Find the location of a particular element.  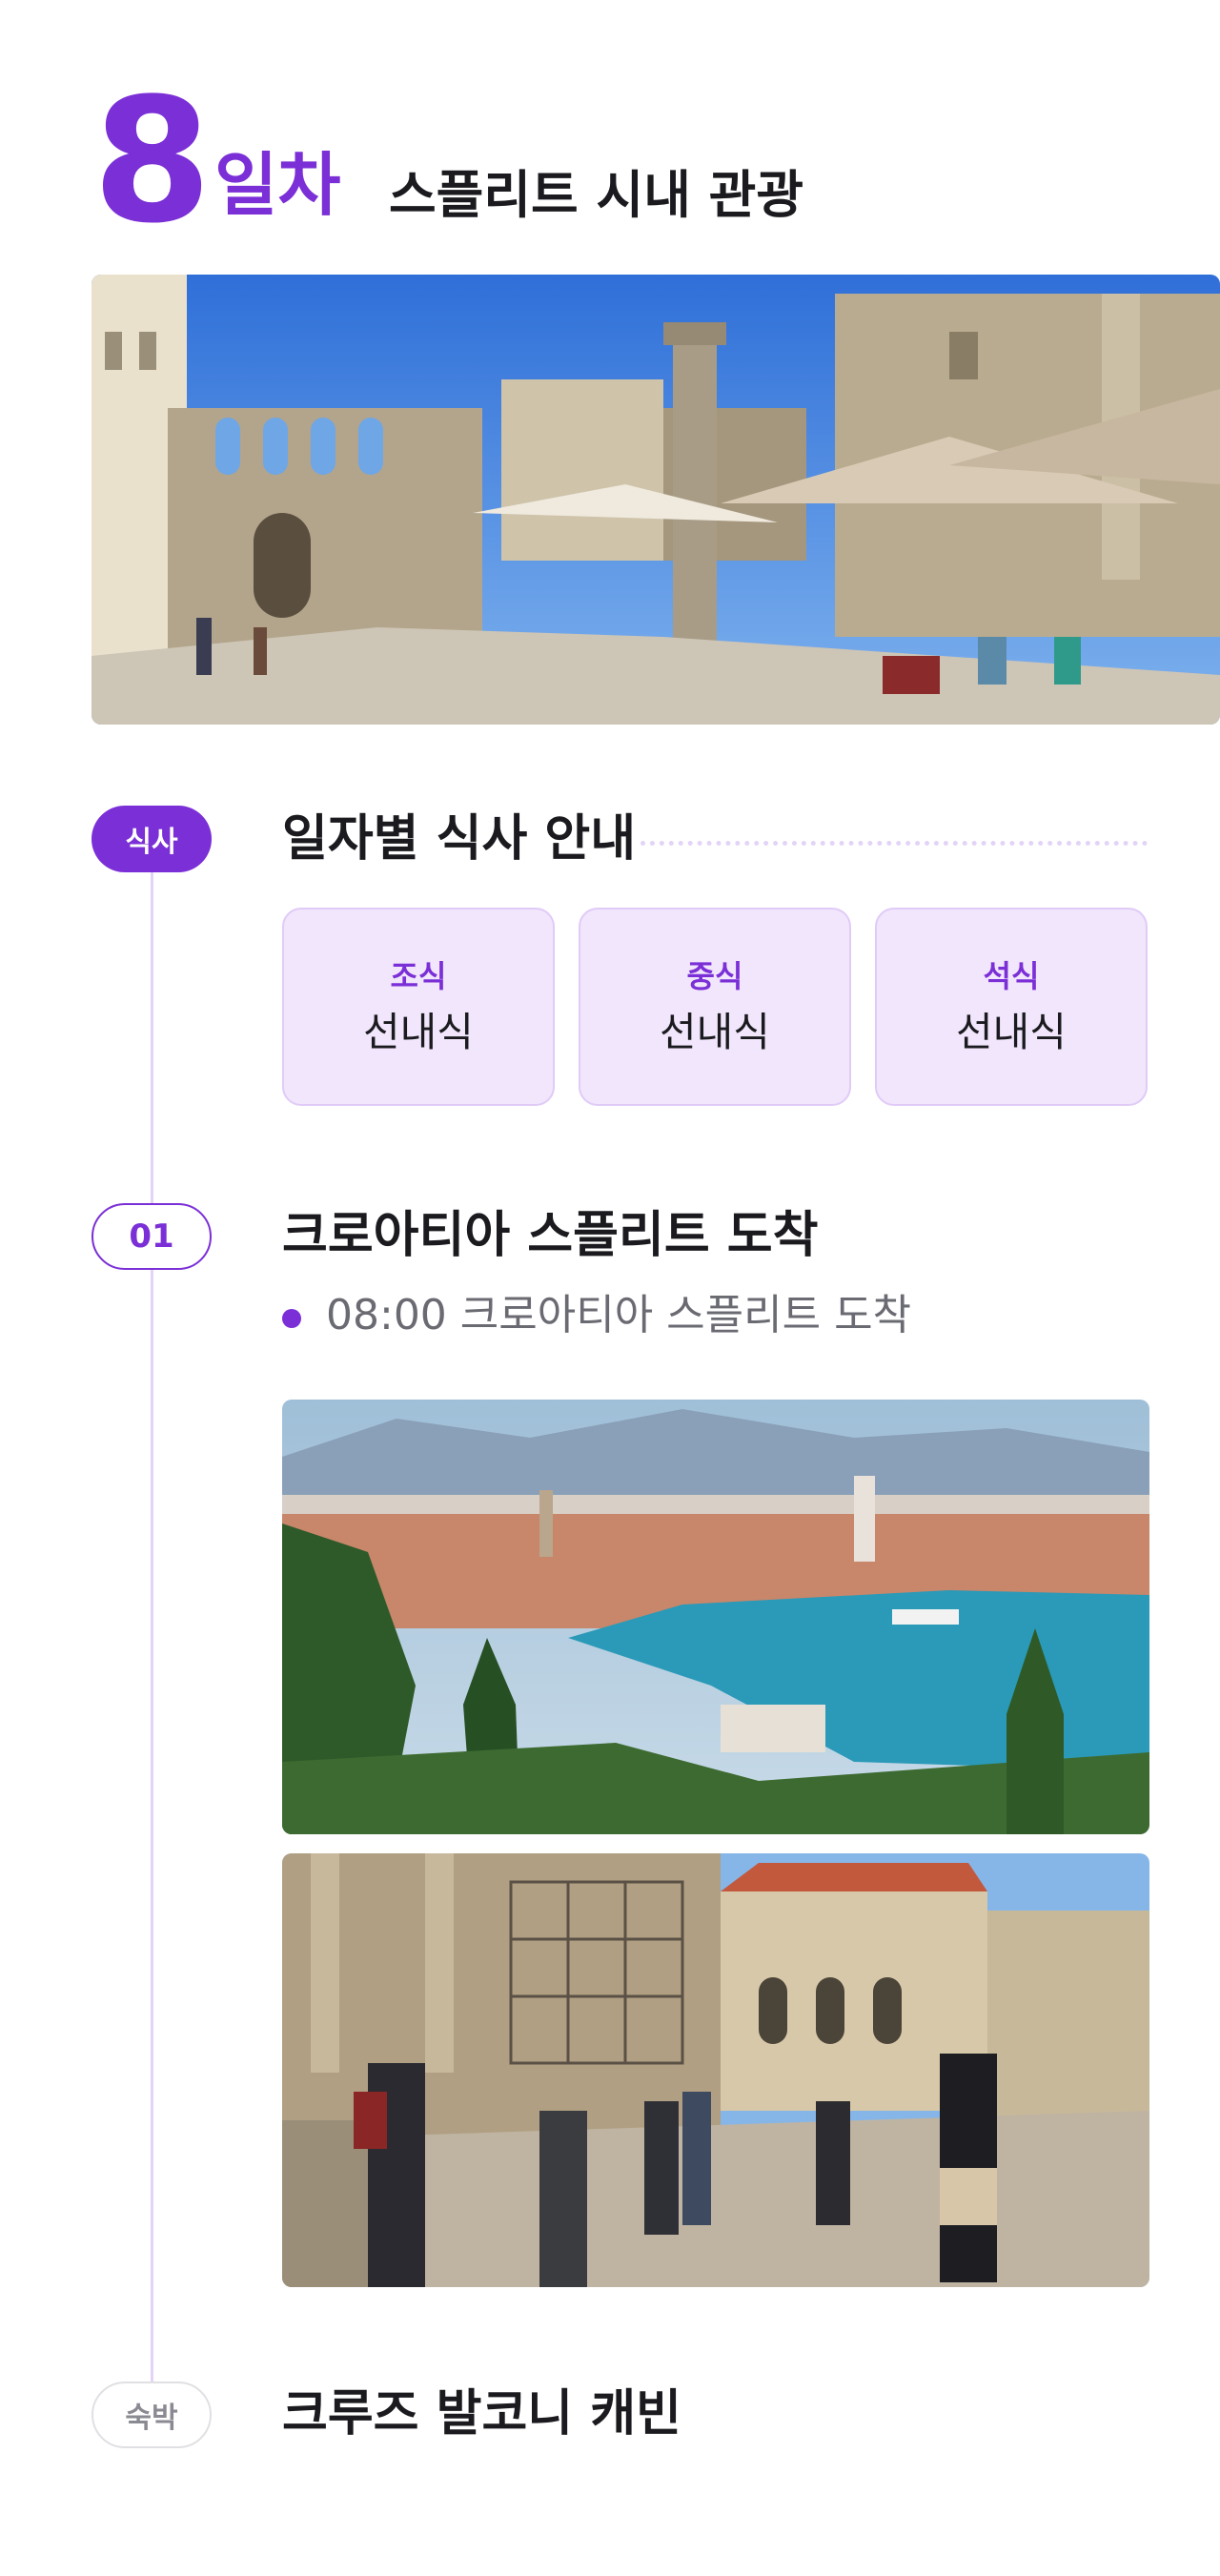

meal-type: 중식 is located at coordinates (714, 976).